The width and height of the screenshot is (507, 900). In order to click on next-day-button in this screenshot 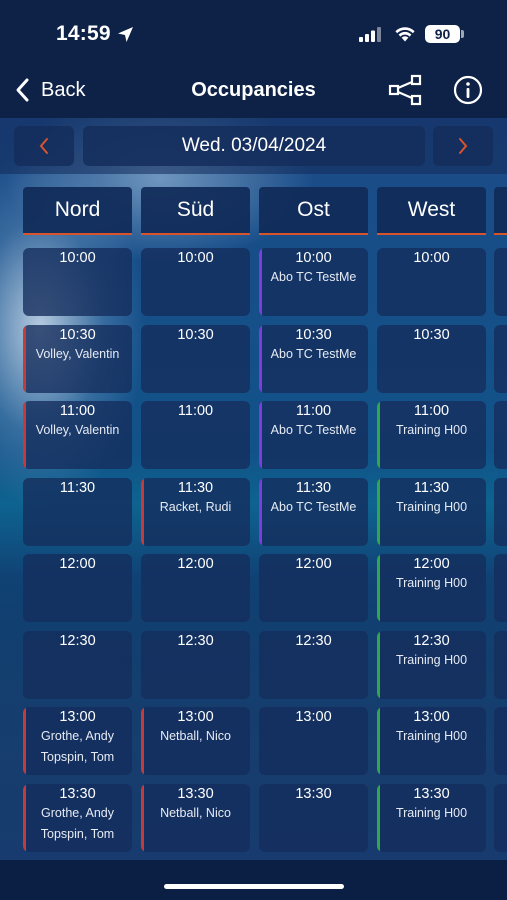, I will do `click(463, 146)`.